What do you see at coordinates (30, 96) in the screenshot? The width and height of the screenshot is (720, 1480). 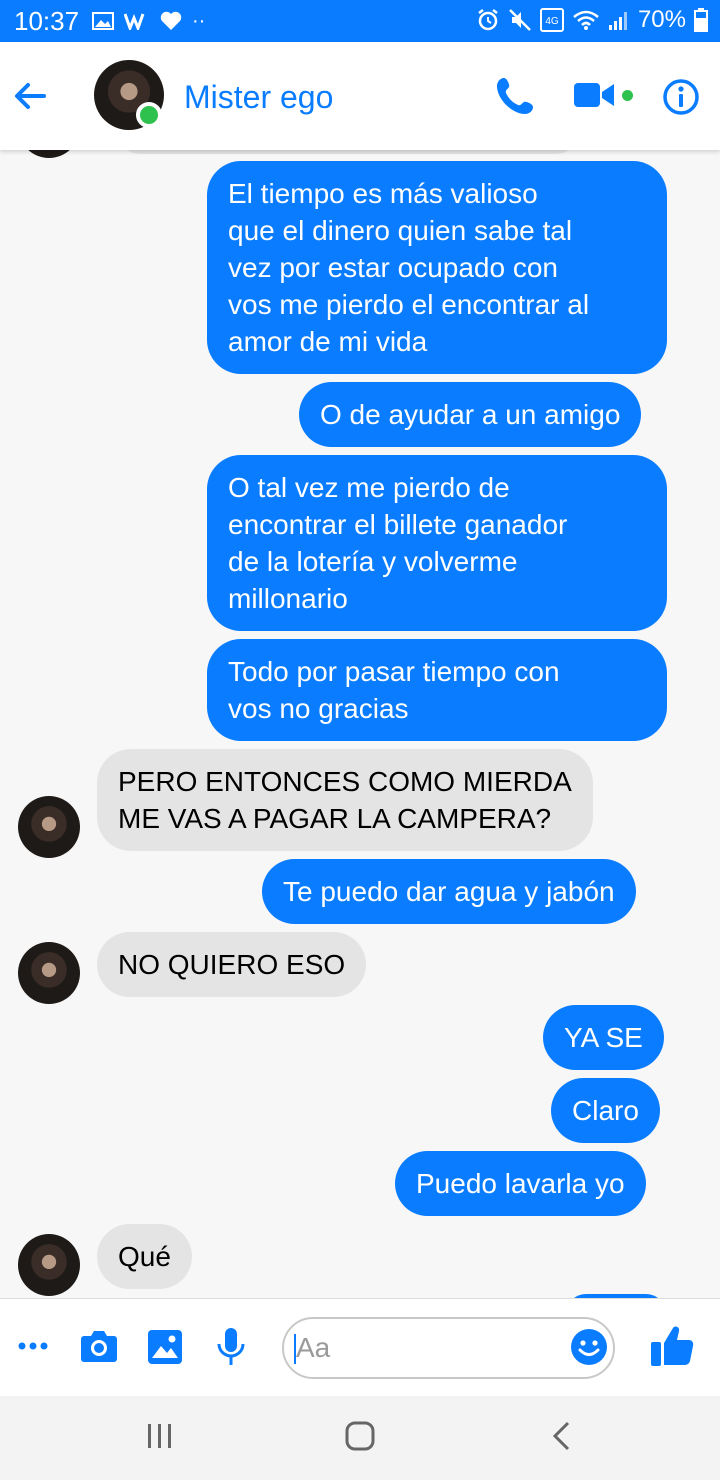 I see `back-arrow-icon` at bounding box center [30, 96].